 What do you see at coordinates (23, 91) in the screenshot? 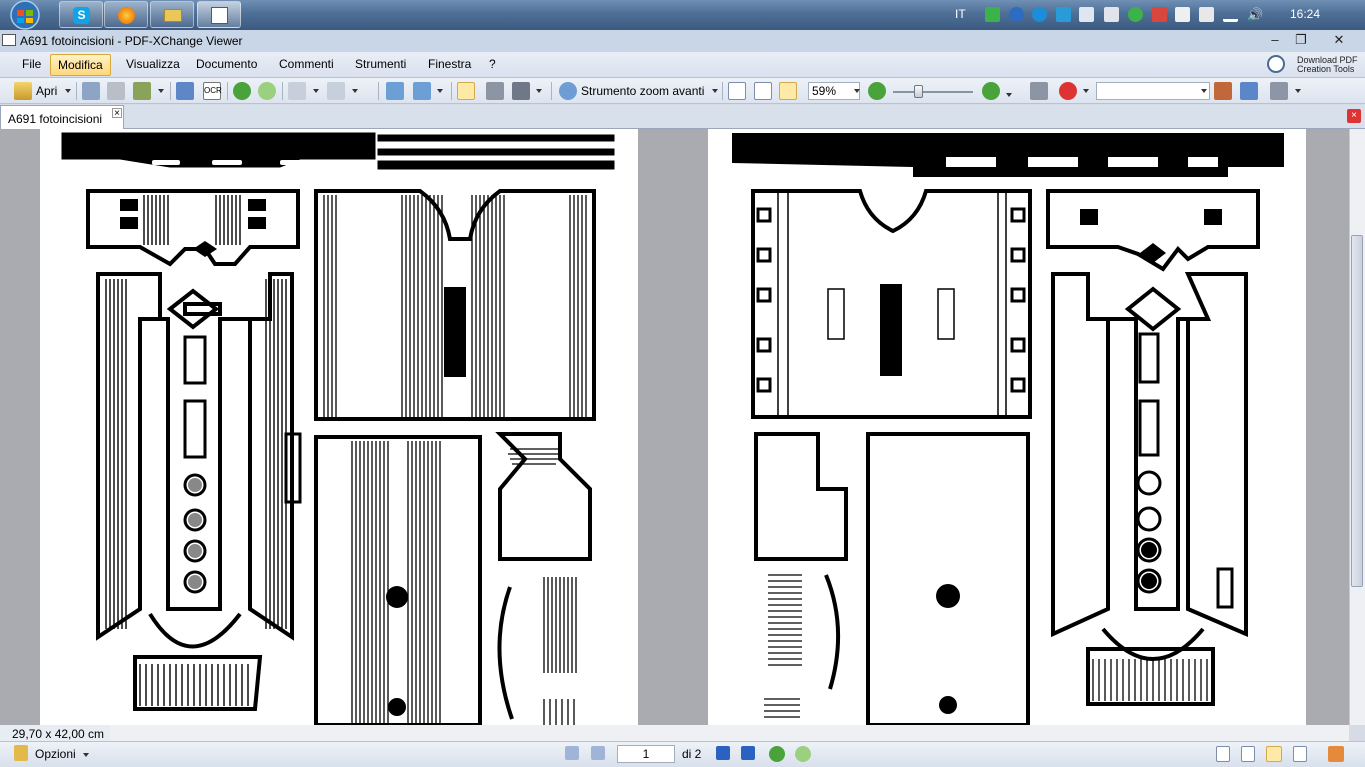
I see `open-folder-icon` at bounding box center [23, 91].